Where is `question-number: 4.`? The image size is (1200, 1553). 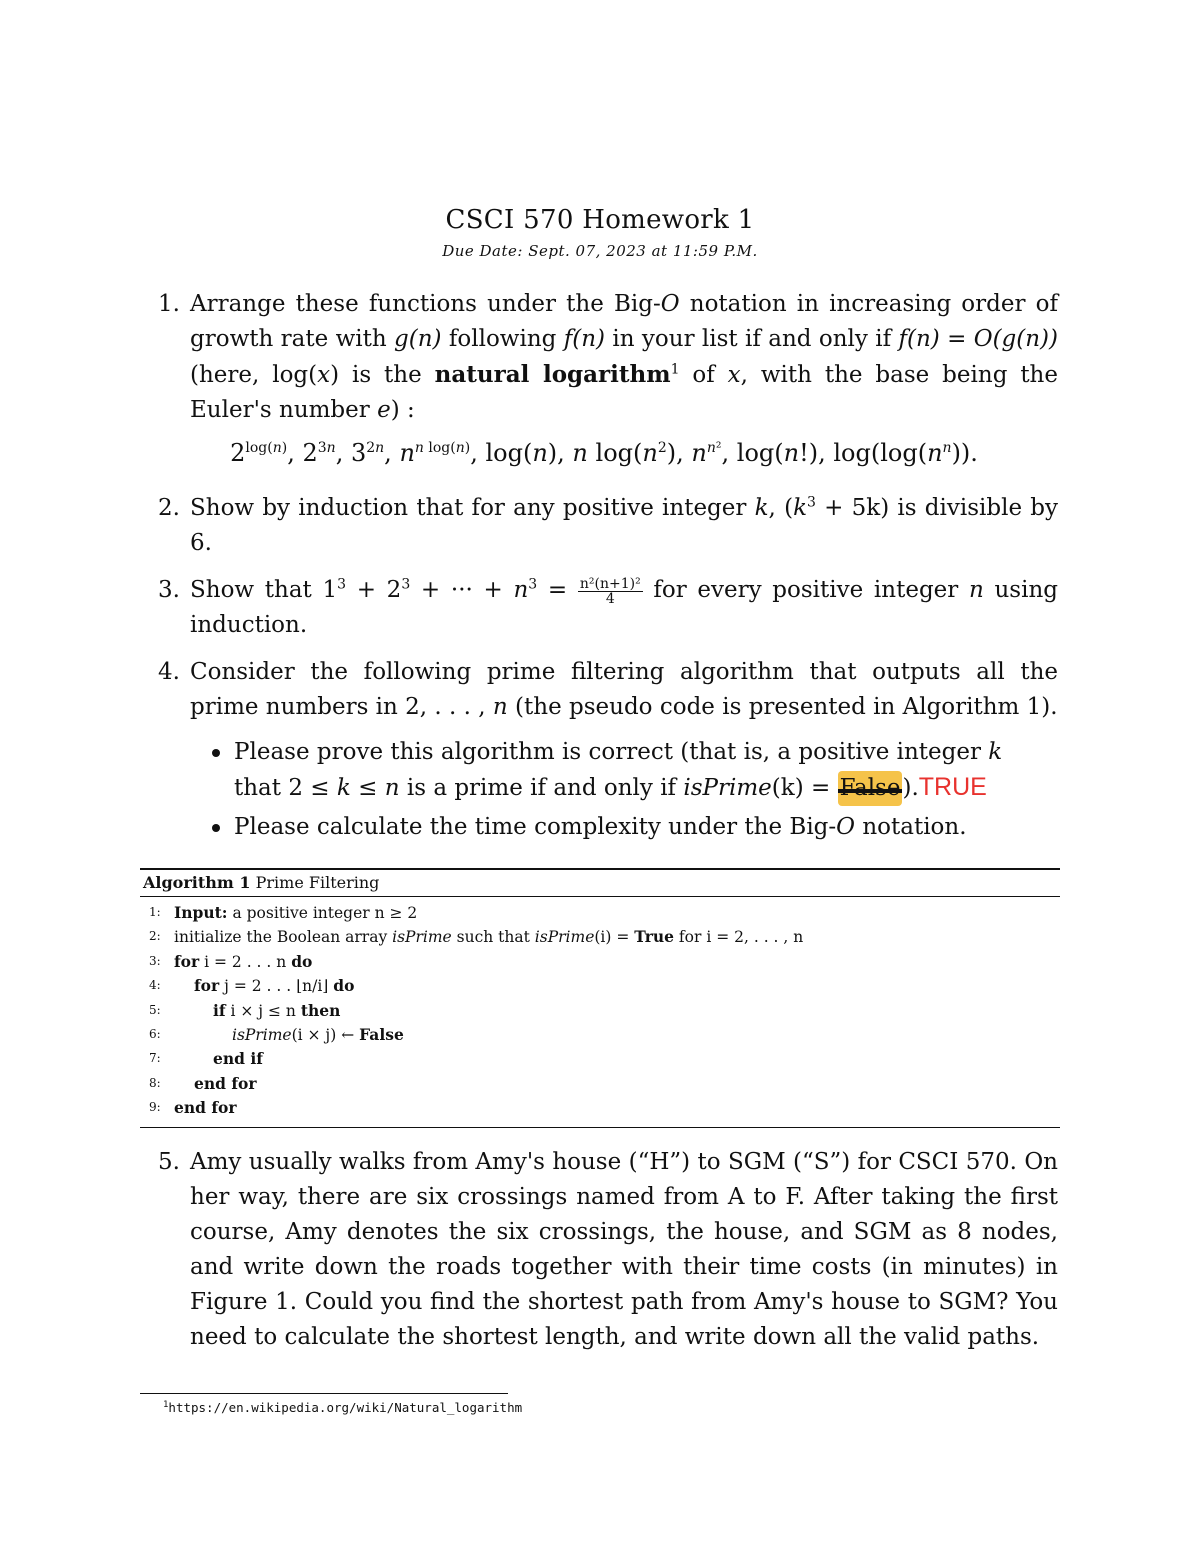
question-number: 4. is located at coordinates (169, 672).